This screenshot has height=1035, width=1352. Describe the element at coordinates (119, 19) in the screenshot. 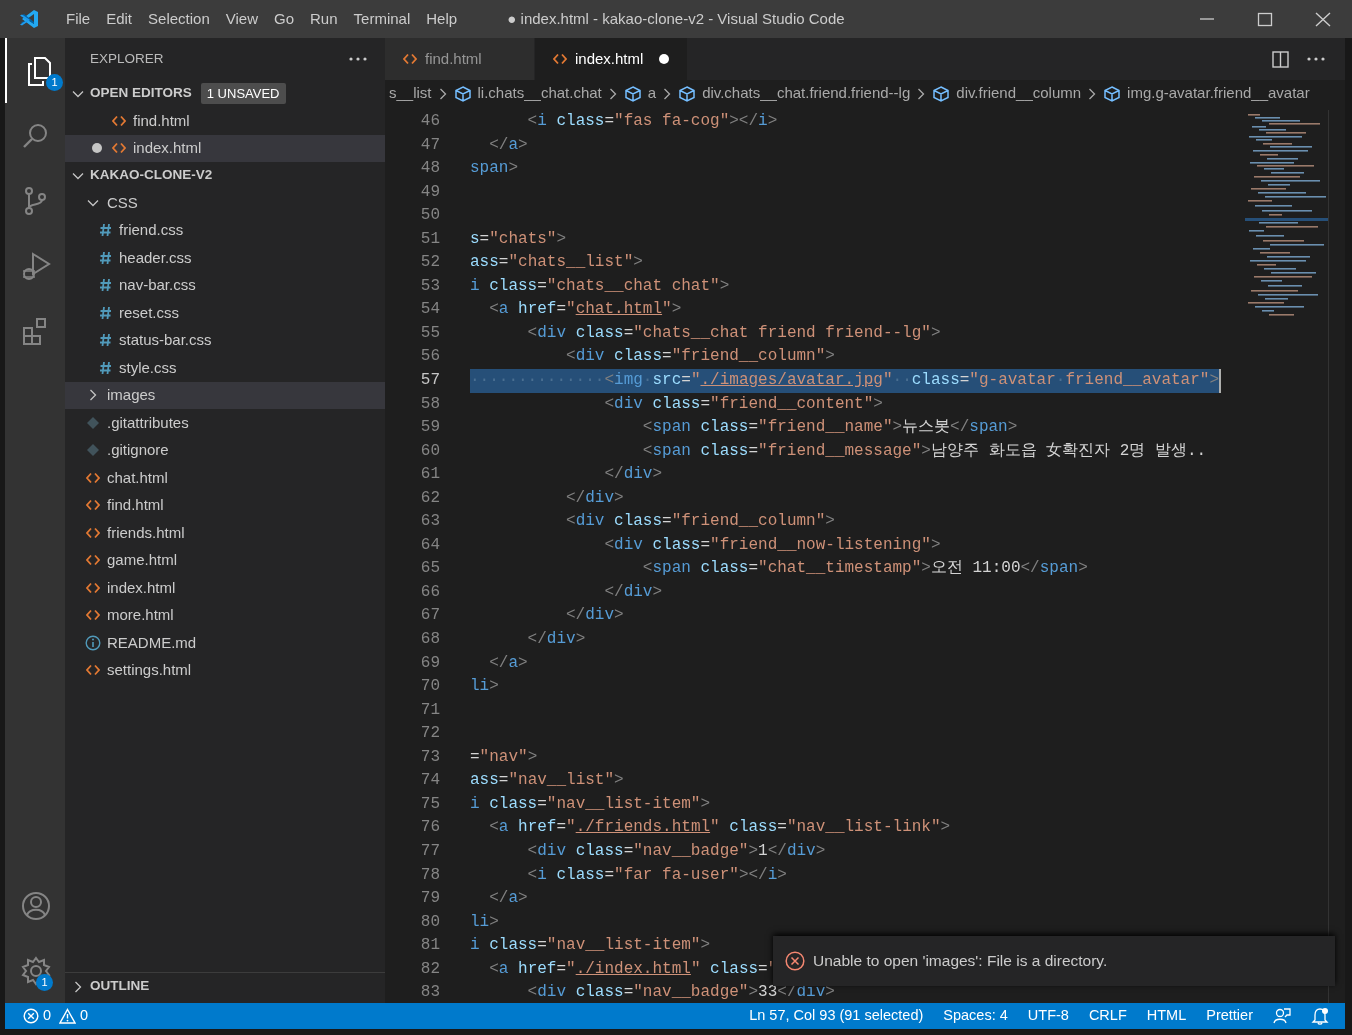

I see `menu-item: Edit` at that location.